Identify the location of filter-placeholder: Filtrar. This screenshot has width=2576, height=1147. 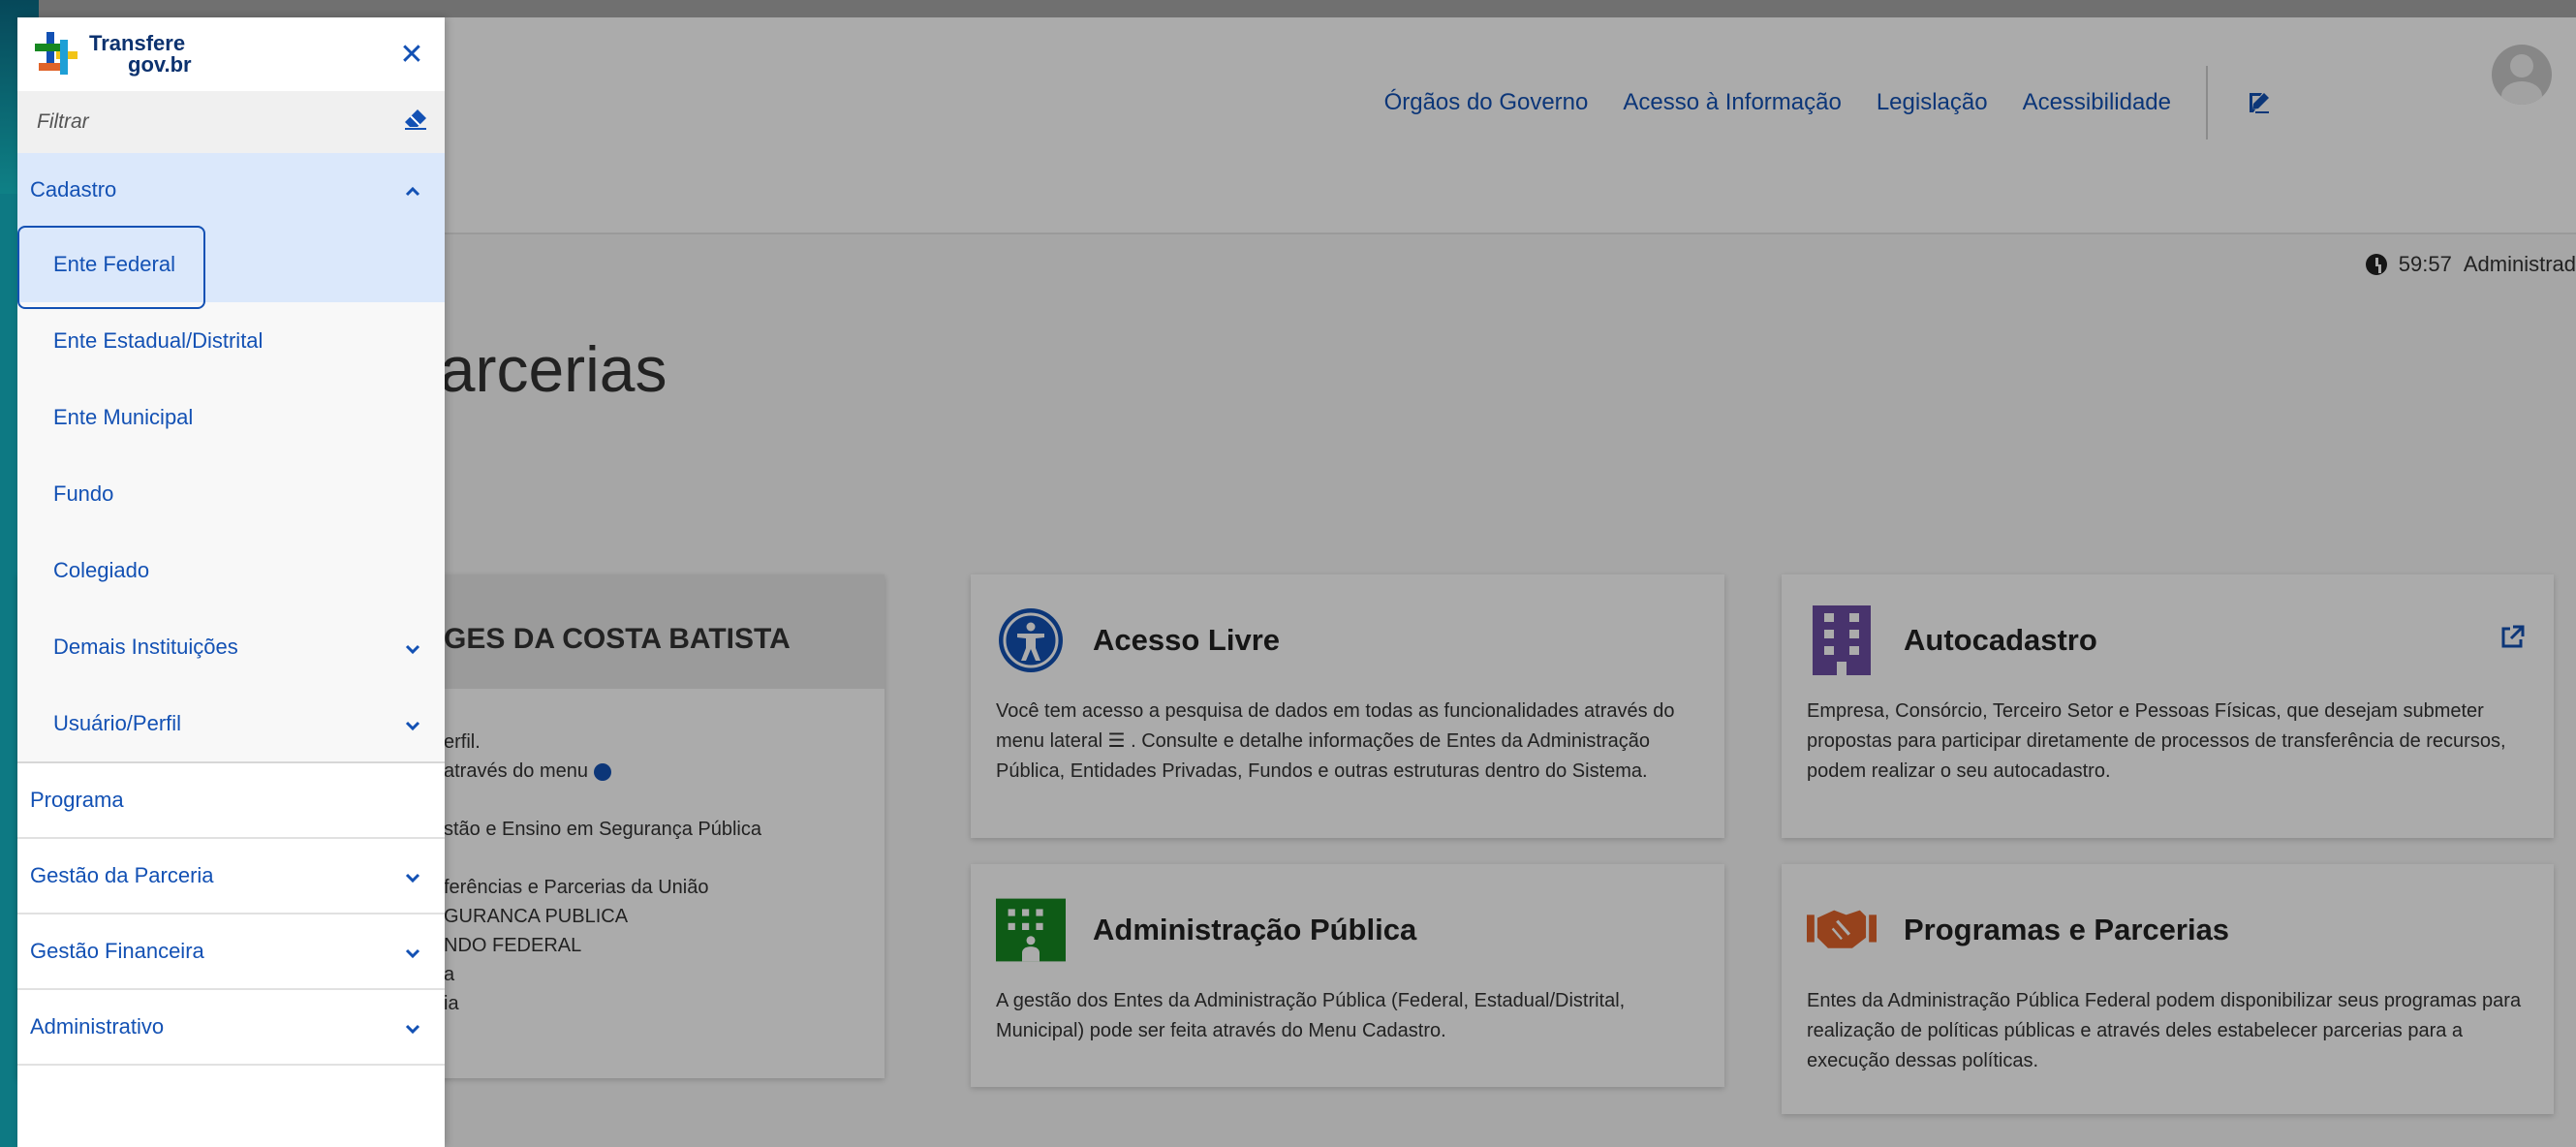
(63, 121).